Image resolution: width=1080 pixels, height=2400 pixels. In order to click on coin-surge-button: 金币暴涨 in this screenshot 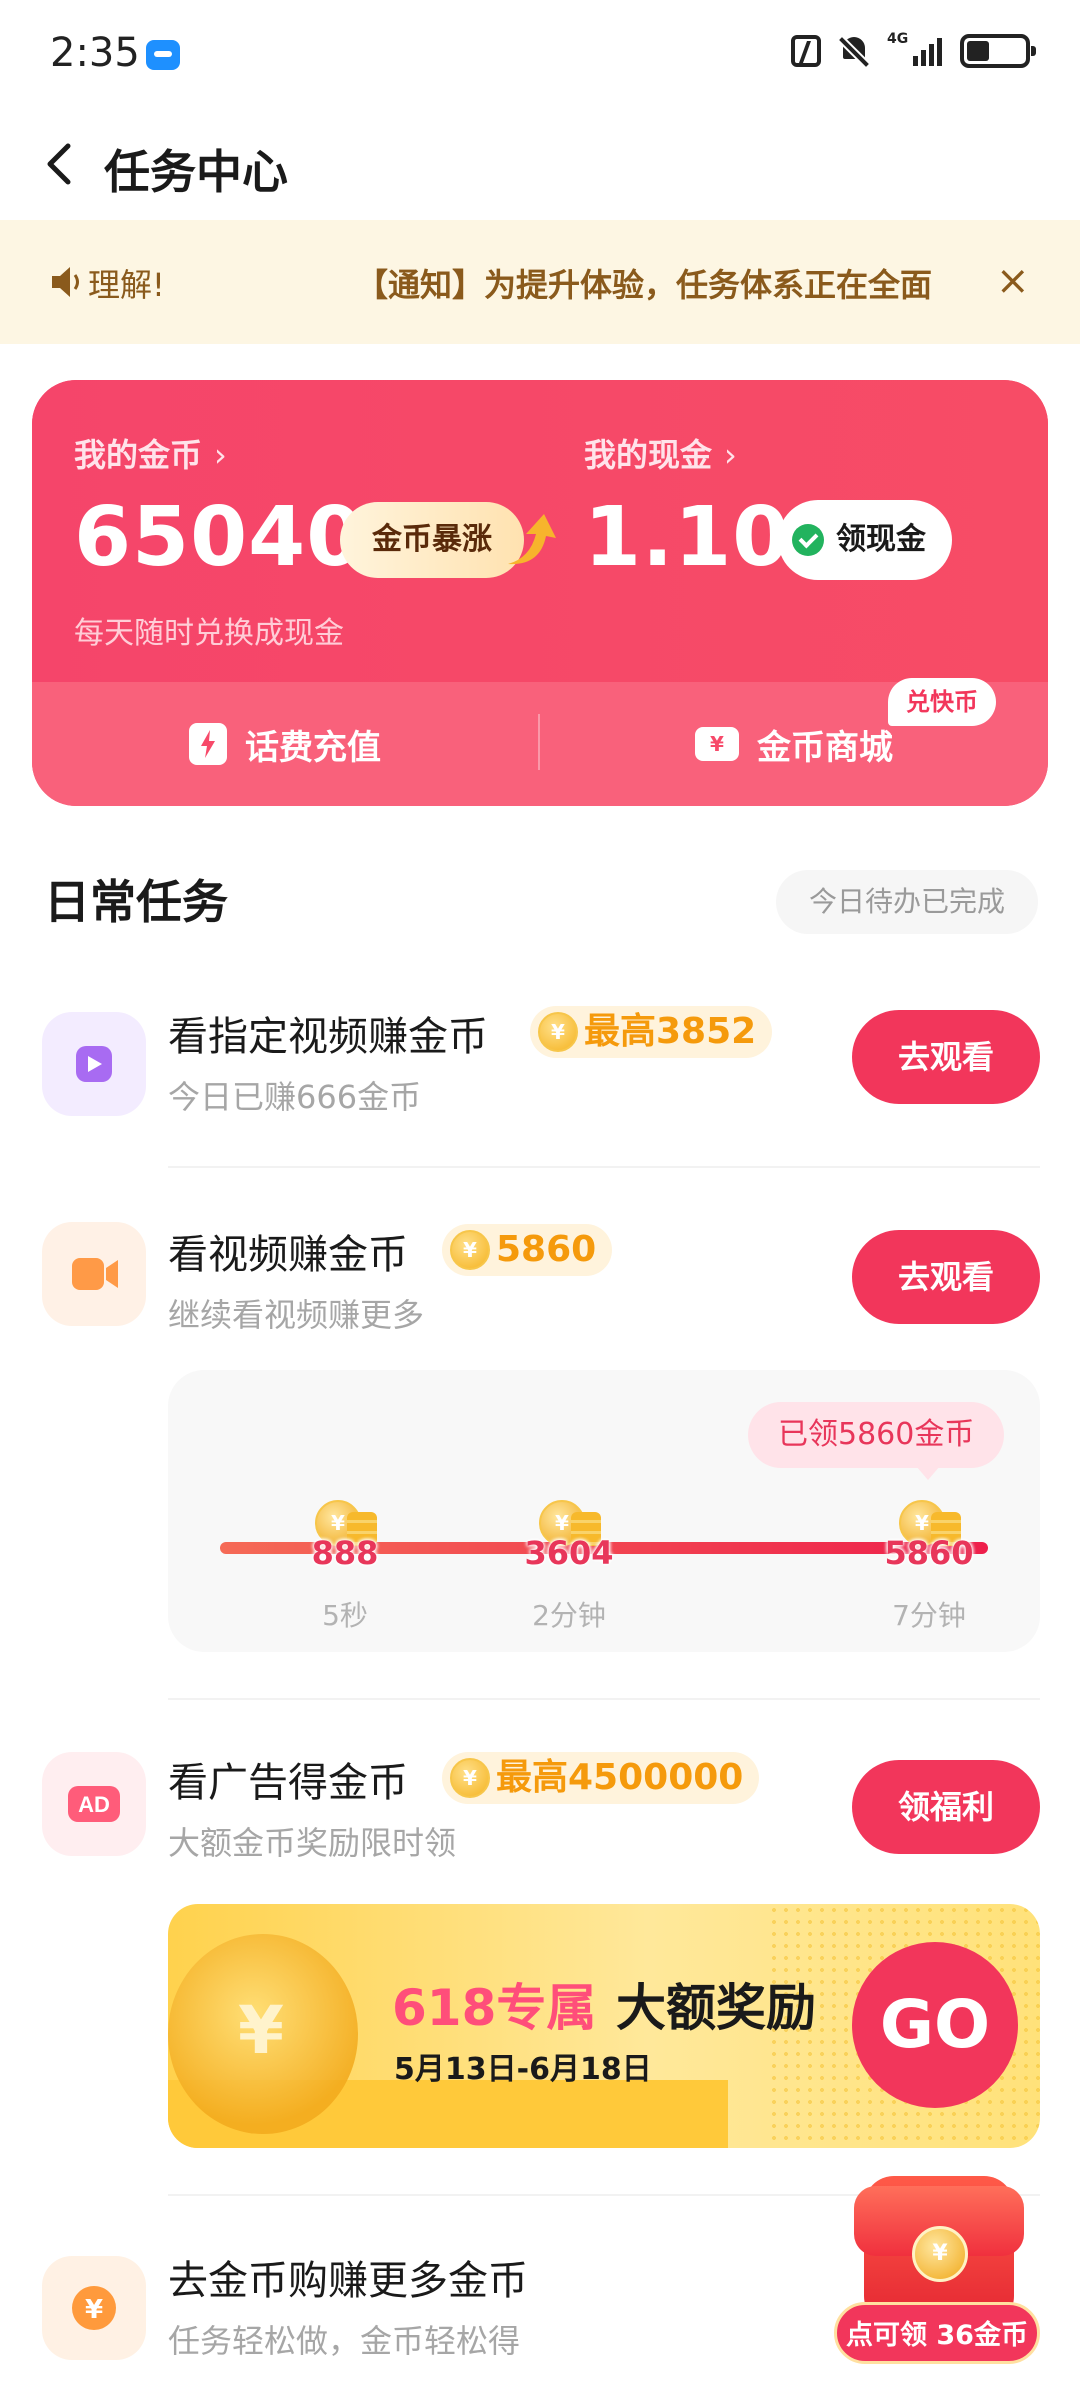, I will do `click(432, 540)`.